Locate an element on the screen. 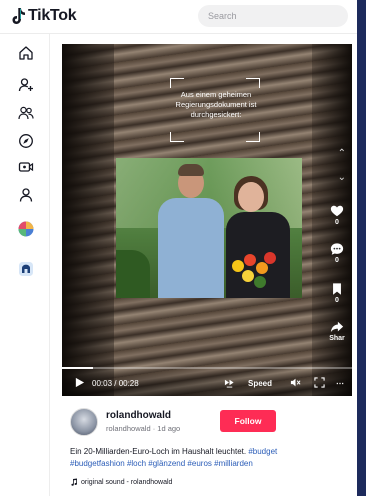 This screenshot has width=366, height=496. mute-button is located at coordinates (295, 383).